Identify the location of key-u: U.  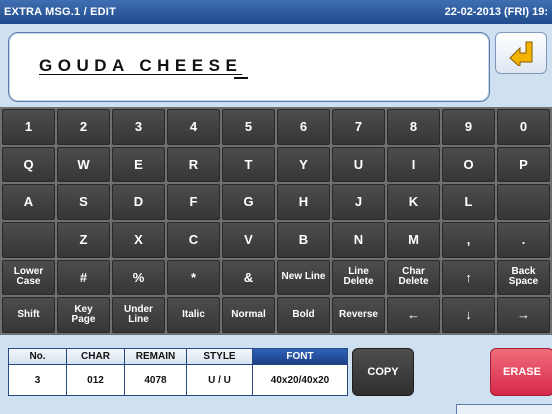
(358, 164).